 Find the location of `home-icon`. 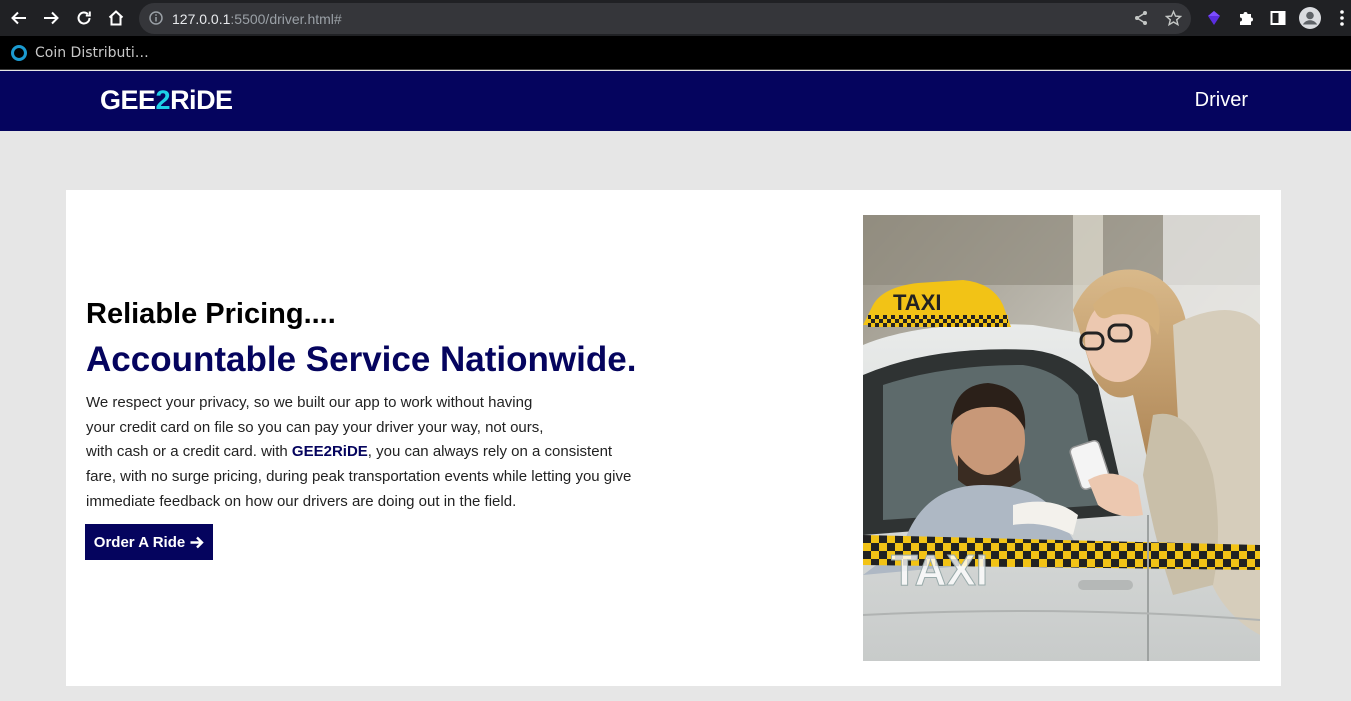

home-icon is located at coordinates (116, 18).